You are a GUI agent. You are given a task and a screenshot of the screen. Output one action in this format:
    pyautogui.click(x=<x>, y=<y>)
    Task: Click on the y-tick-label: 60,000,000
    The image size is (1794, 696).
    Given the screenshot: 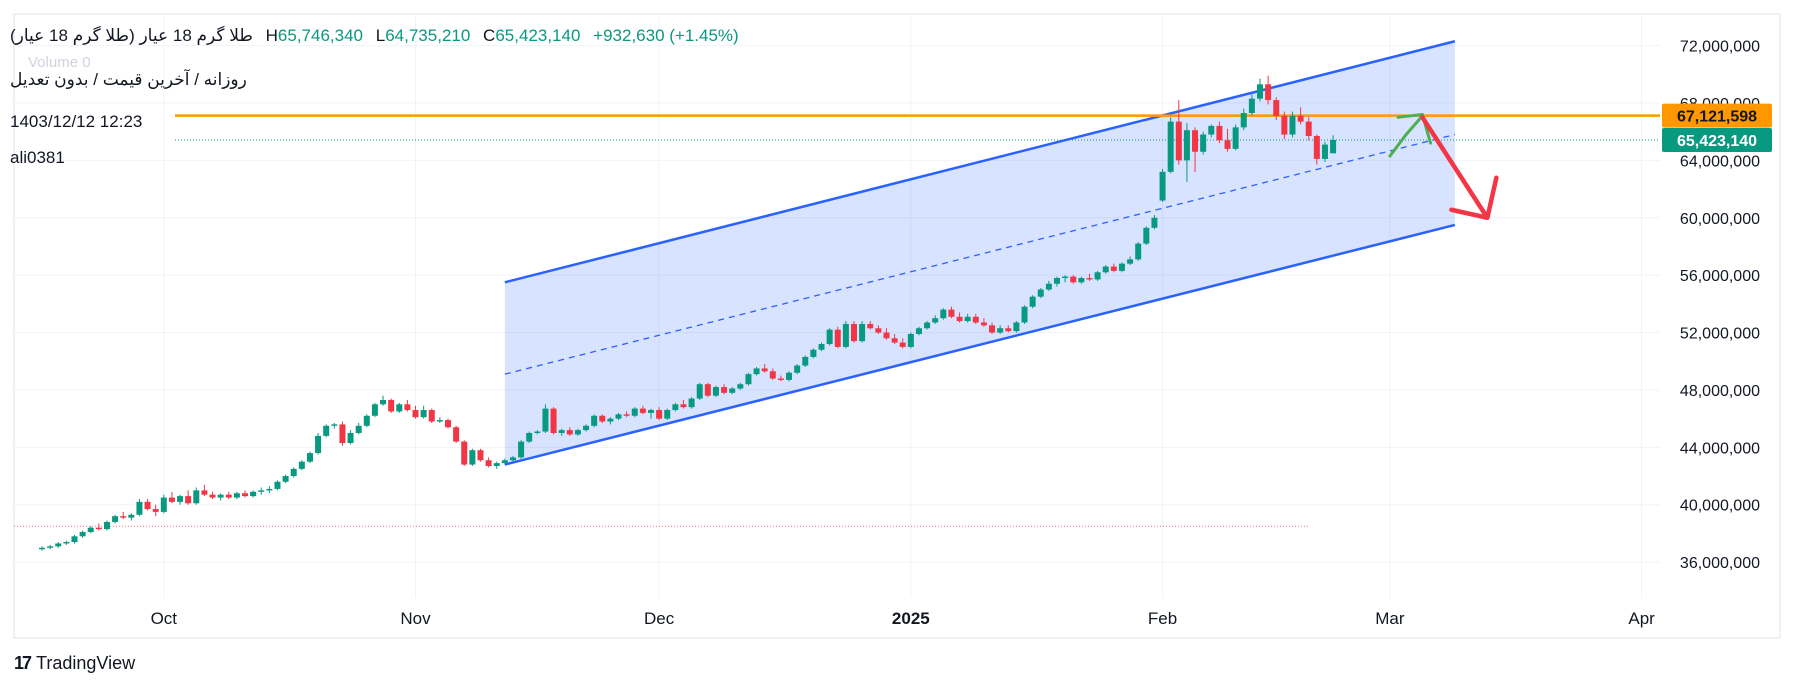 What is the action you would take?
    pyautogui.click(x=1720, y=219)
    